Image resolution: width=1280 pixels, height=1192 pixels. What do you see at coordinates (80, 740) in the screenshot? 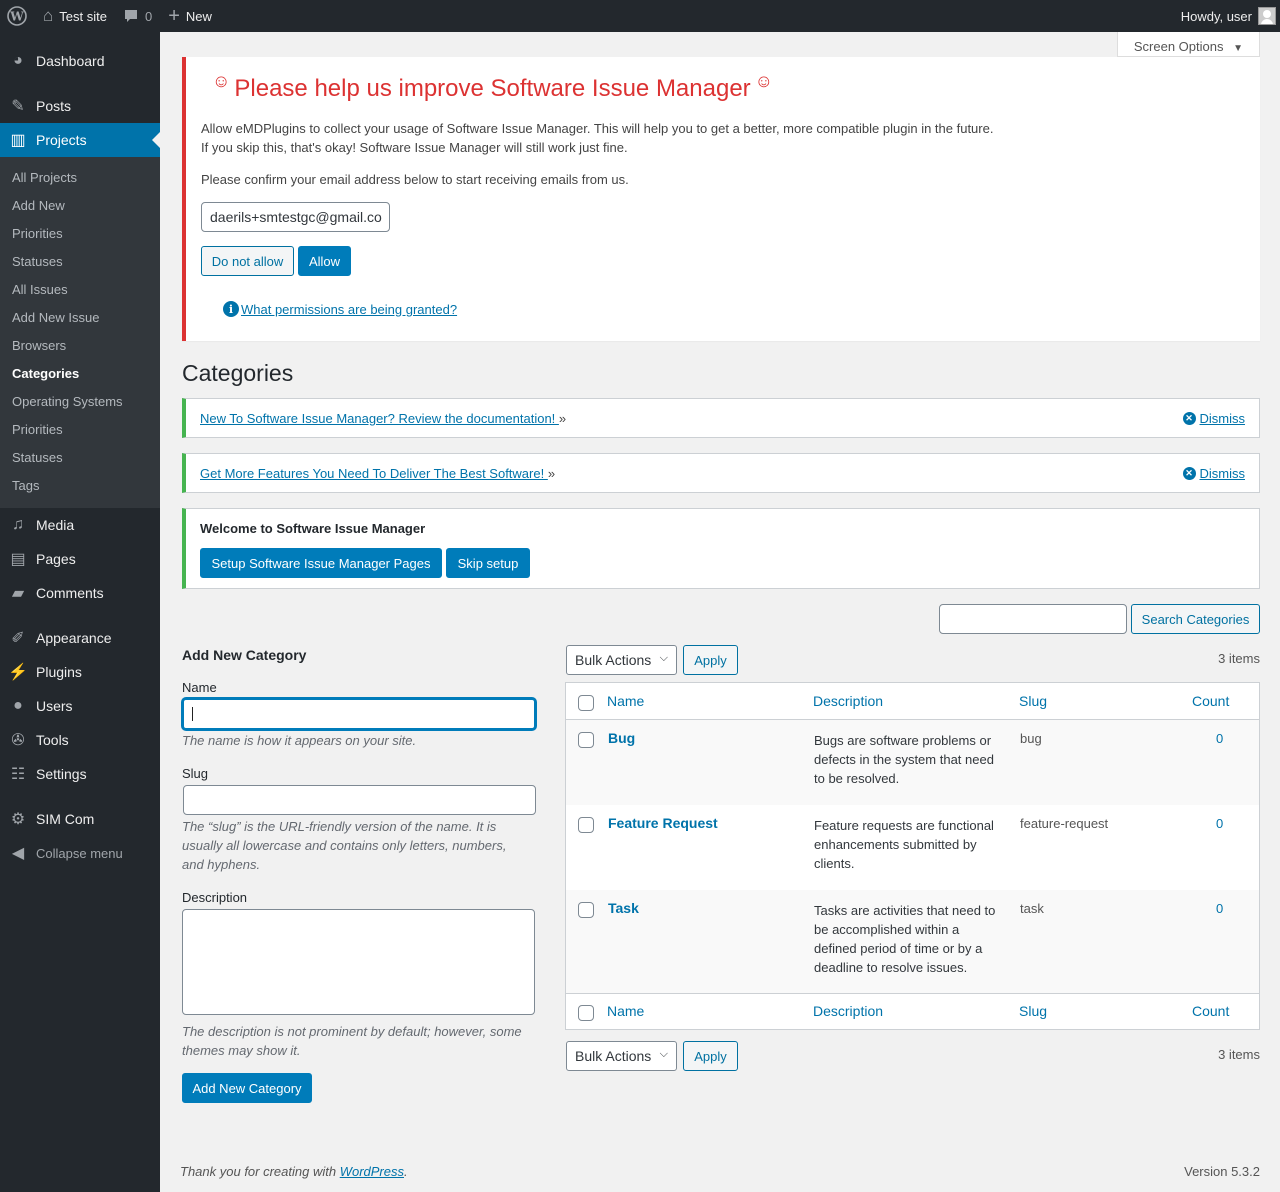
I see `menu-tools: ✇ Tools` at bounding box center [80, 740].